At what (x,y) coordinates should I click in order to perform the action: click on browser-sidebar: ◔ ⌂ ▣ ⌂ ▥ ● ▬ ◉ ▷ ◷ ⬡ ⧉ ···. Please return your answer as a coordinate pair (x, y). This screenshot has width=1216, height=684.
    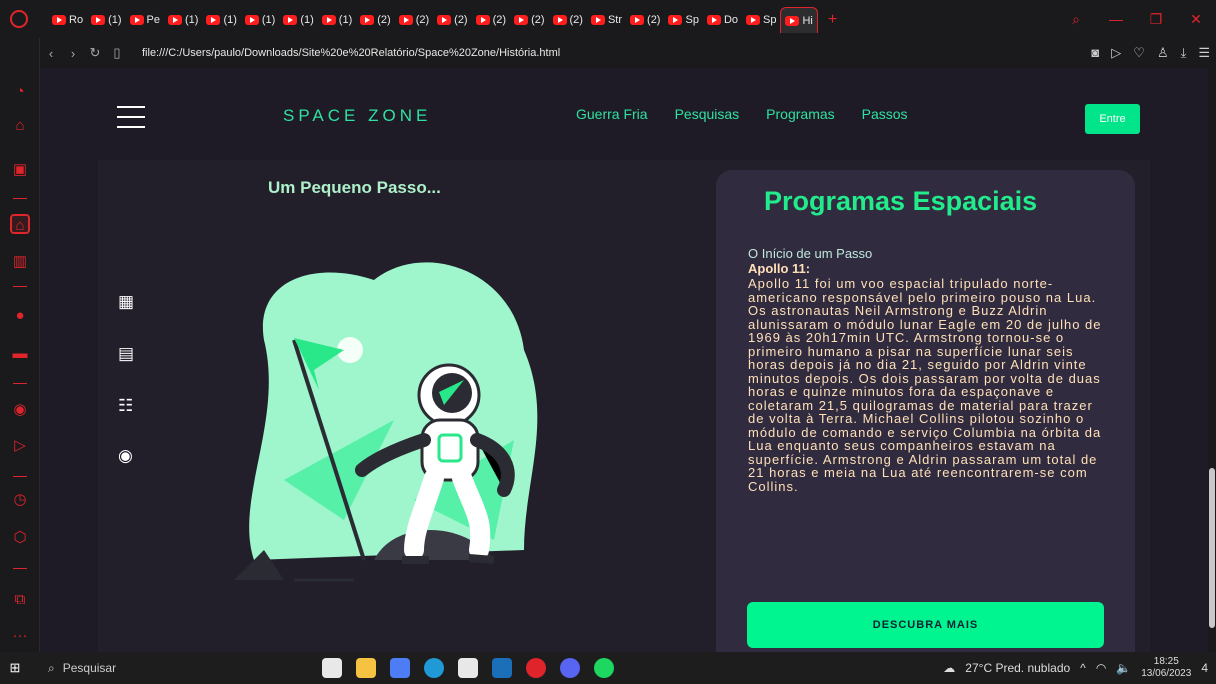
    Looking at the image, I should click on (20, 345).